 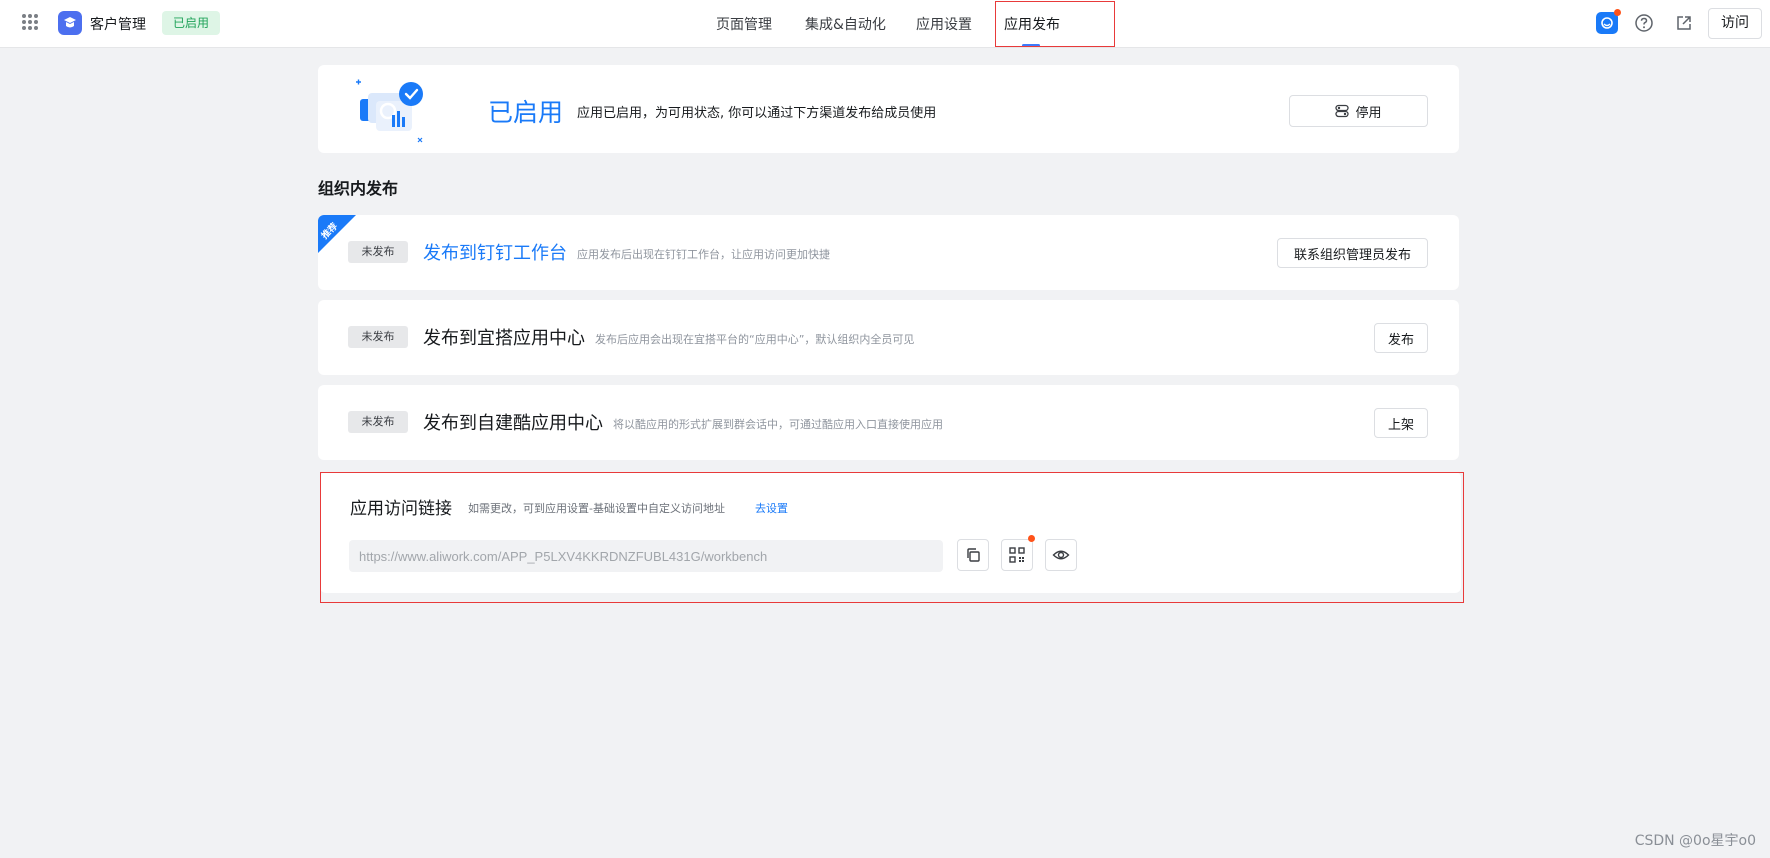 I want to click on tab-page-management: 页面管理, so click(x=744, y=24).